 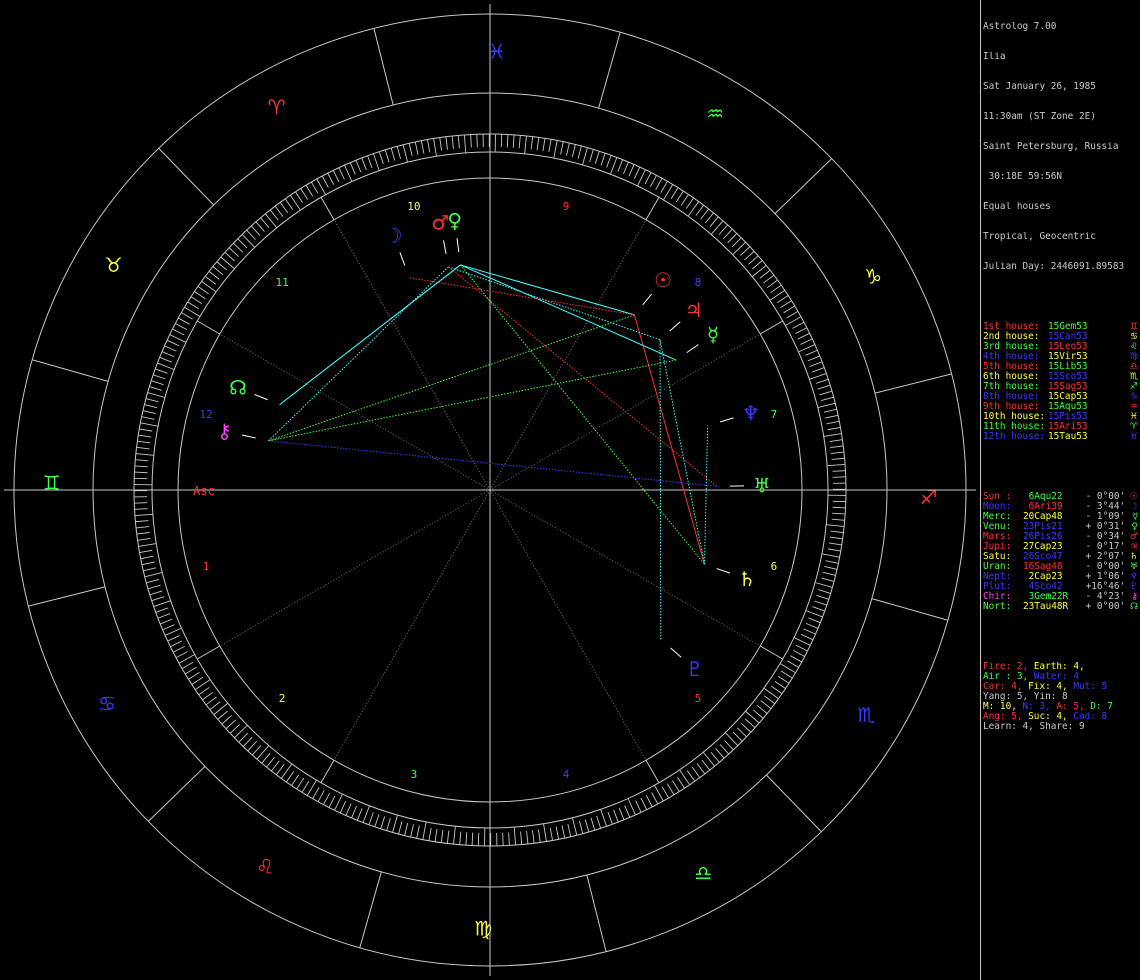 I want to click on zodiac-type: Tropical, Geocentric, so click(x=1039, y=237).